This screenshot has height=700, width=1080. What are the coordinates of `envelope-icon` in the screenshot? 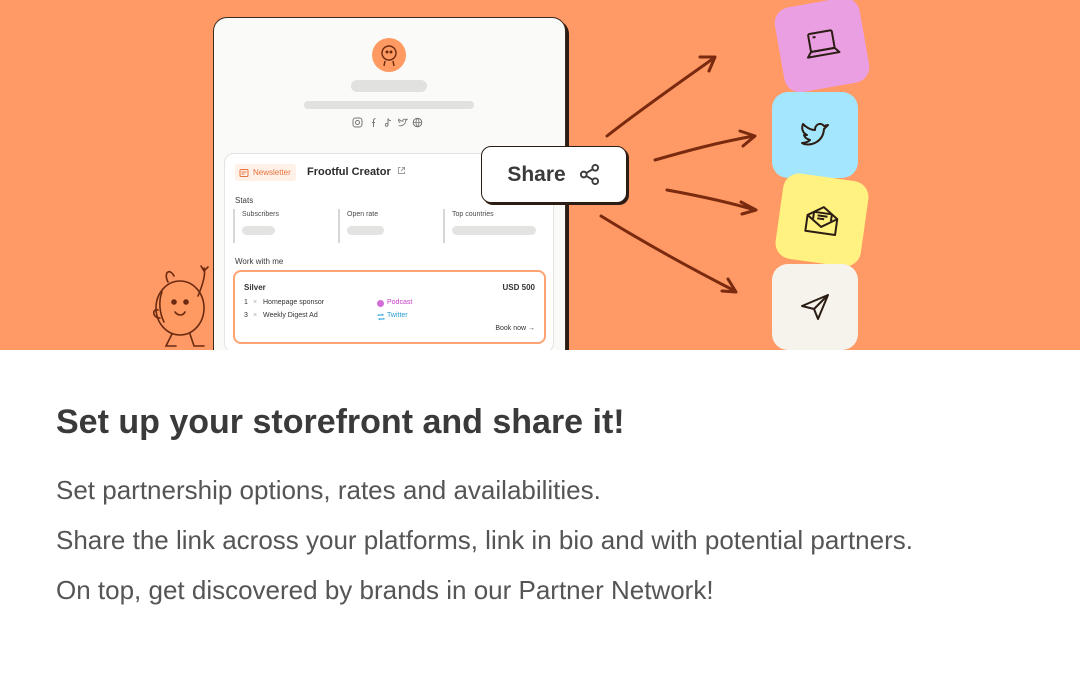 It's located at (821, 221).